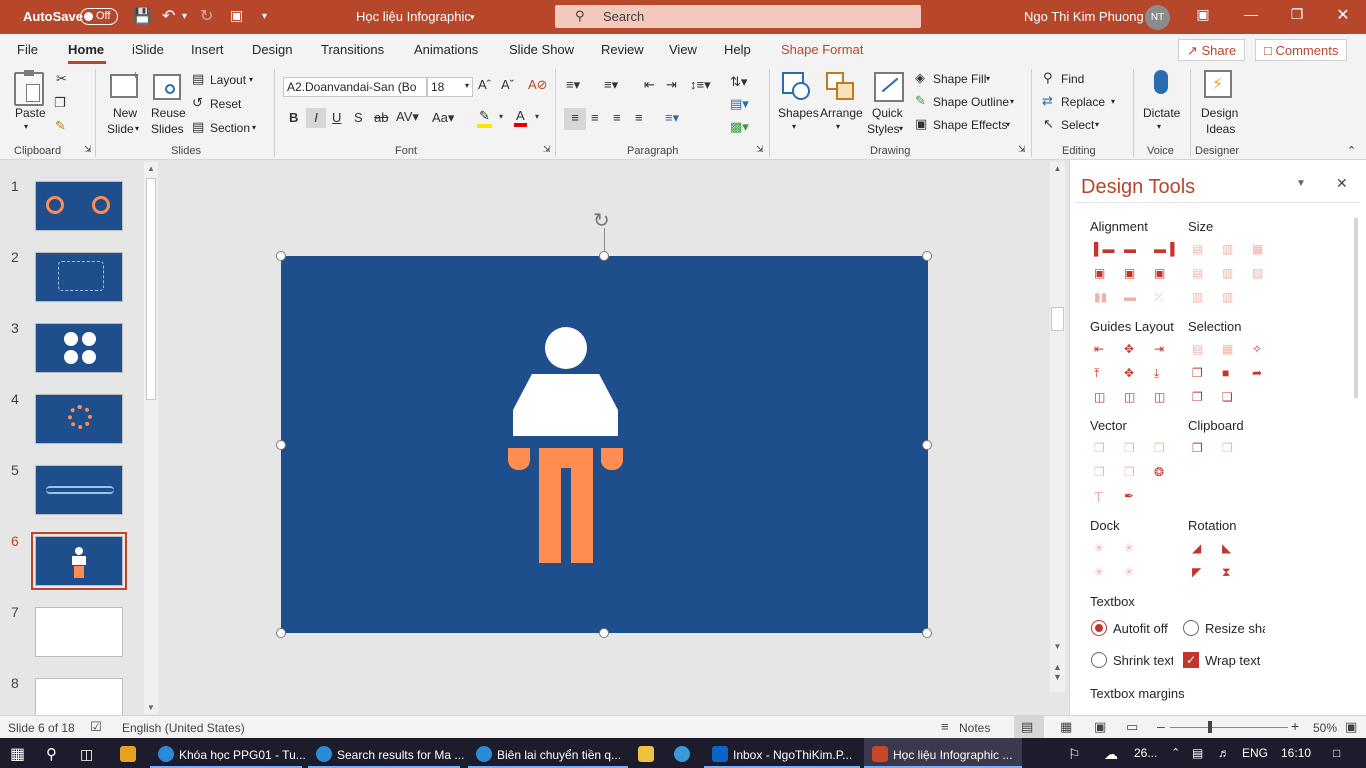 The height and width of the screenshot is (768, 1366). Describe the element at coordinates (565, 405) in the screenshot. I see `figure-torso` at that location.